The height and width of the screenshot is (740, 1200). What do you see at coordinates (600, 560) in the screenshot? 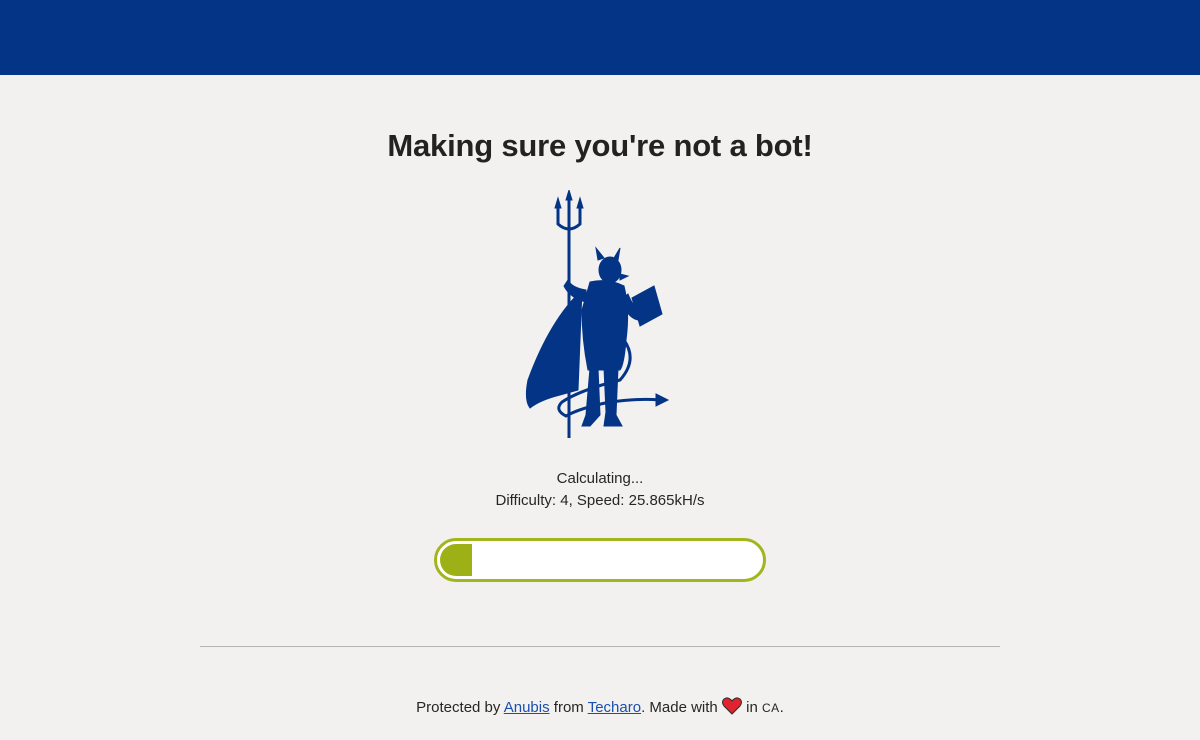
I see `progress-bar` at bounding box center [600, 560].